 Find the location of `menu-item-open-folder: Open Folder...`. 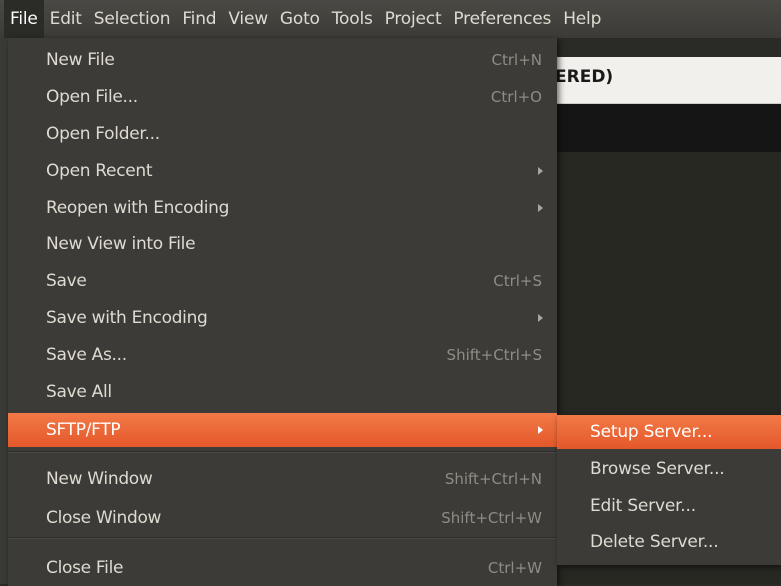

menu-item-open-folder: Open Folder... is located at coordinates (282, 134).